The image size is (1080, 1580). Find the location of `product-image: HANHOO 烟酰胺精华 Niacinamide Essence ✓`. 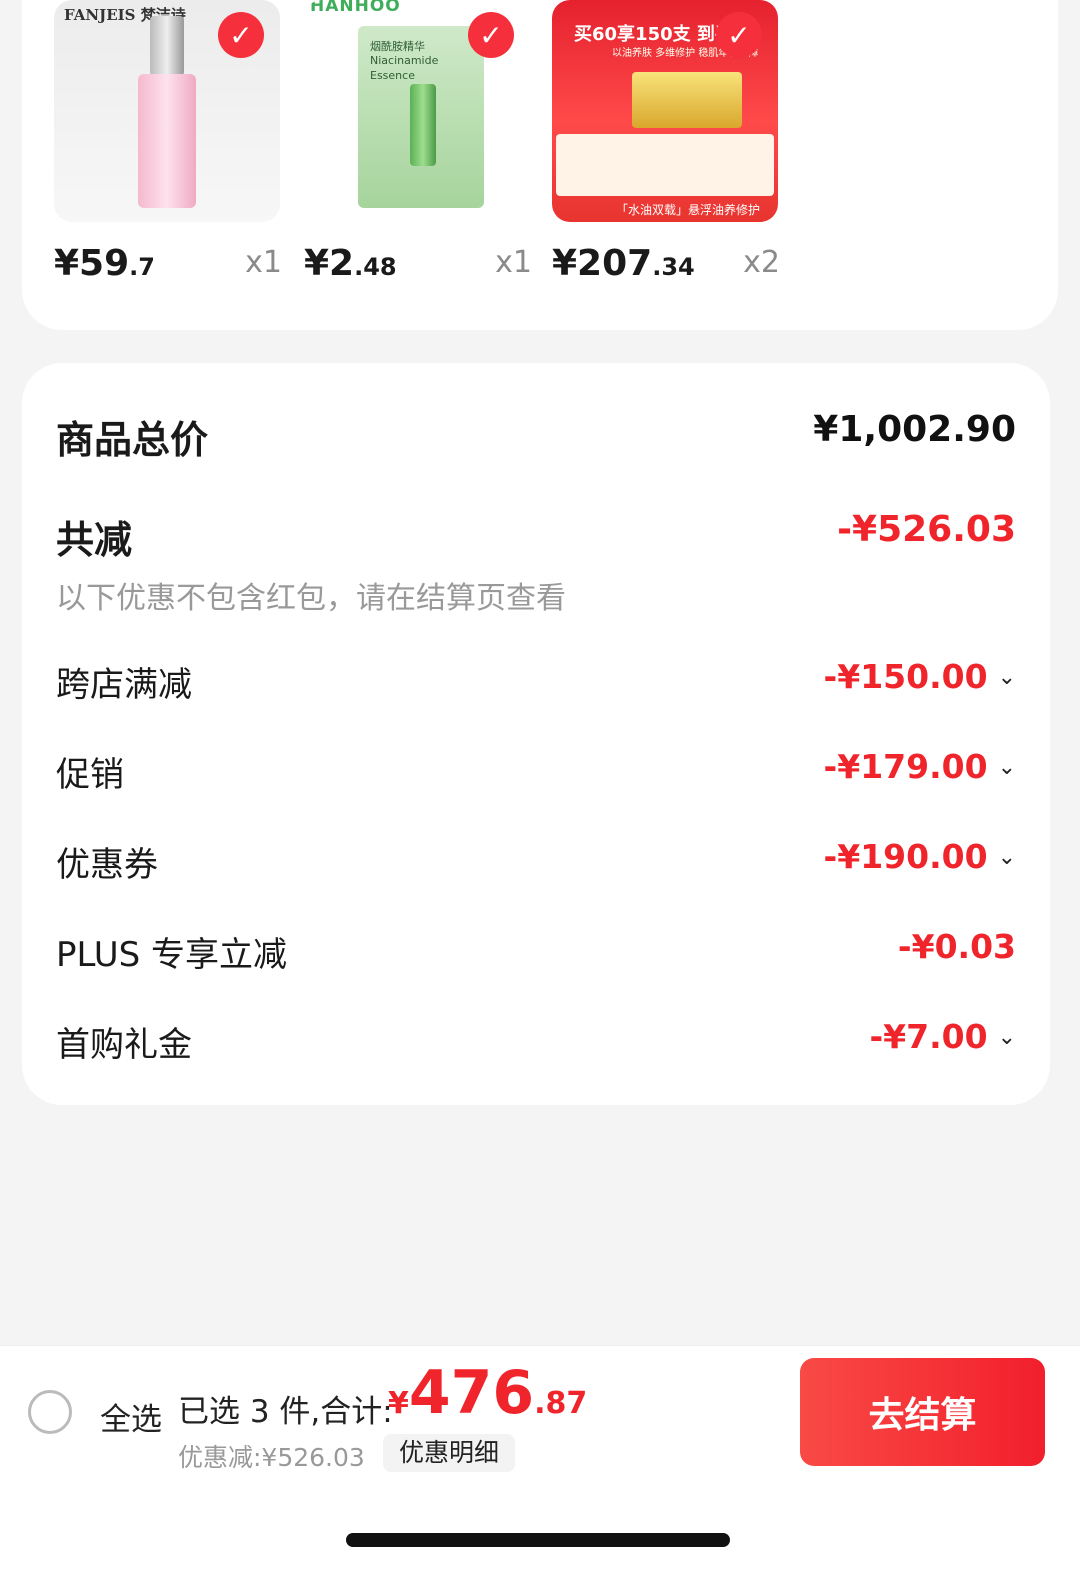

product-image: HANHOO 烟酰胺精华 Niacinamide Essence ✓ is located at coordinates (417, 111).